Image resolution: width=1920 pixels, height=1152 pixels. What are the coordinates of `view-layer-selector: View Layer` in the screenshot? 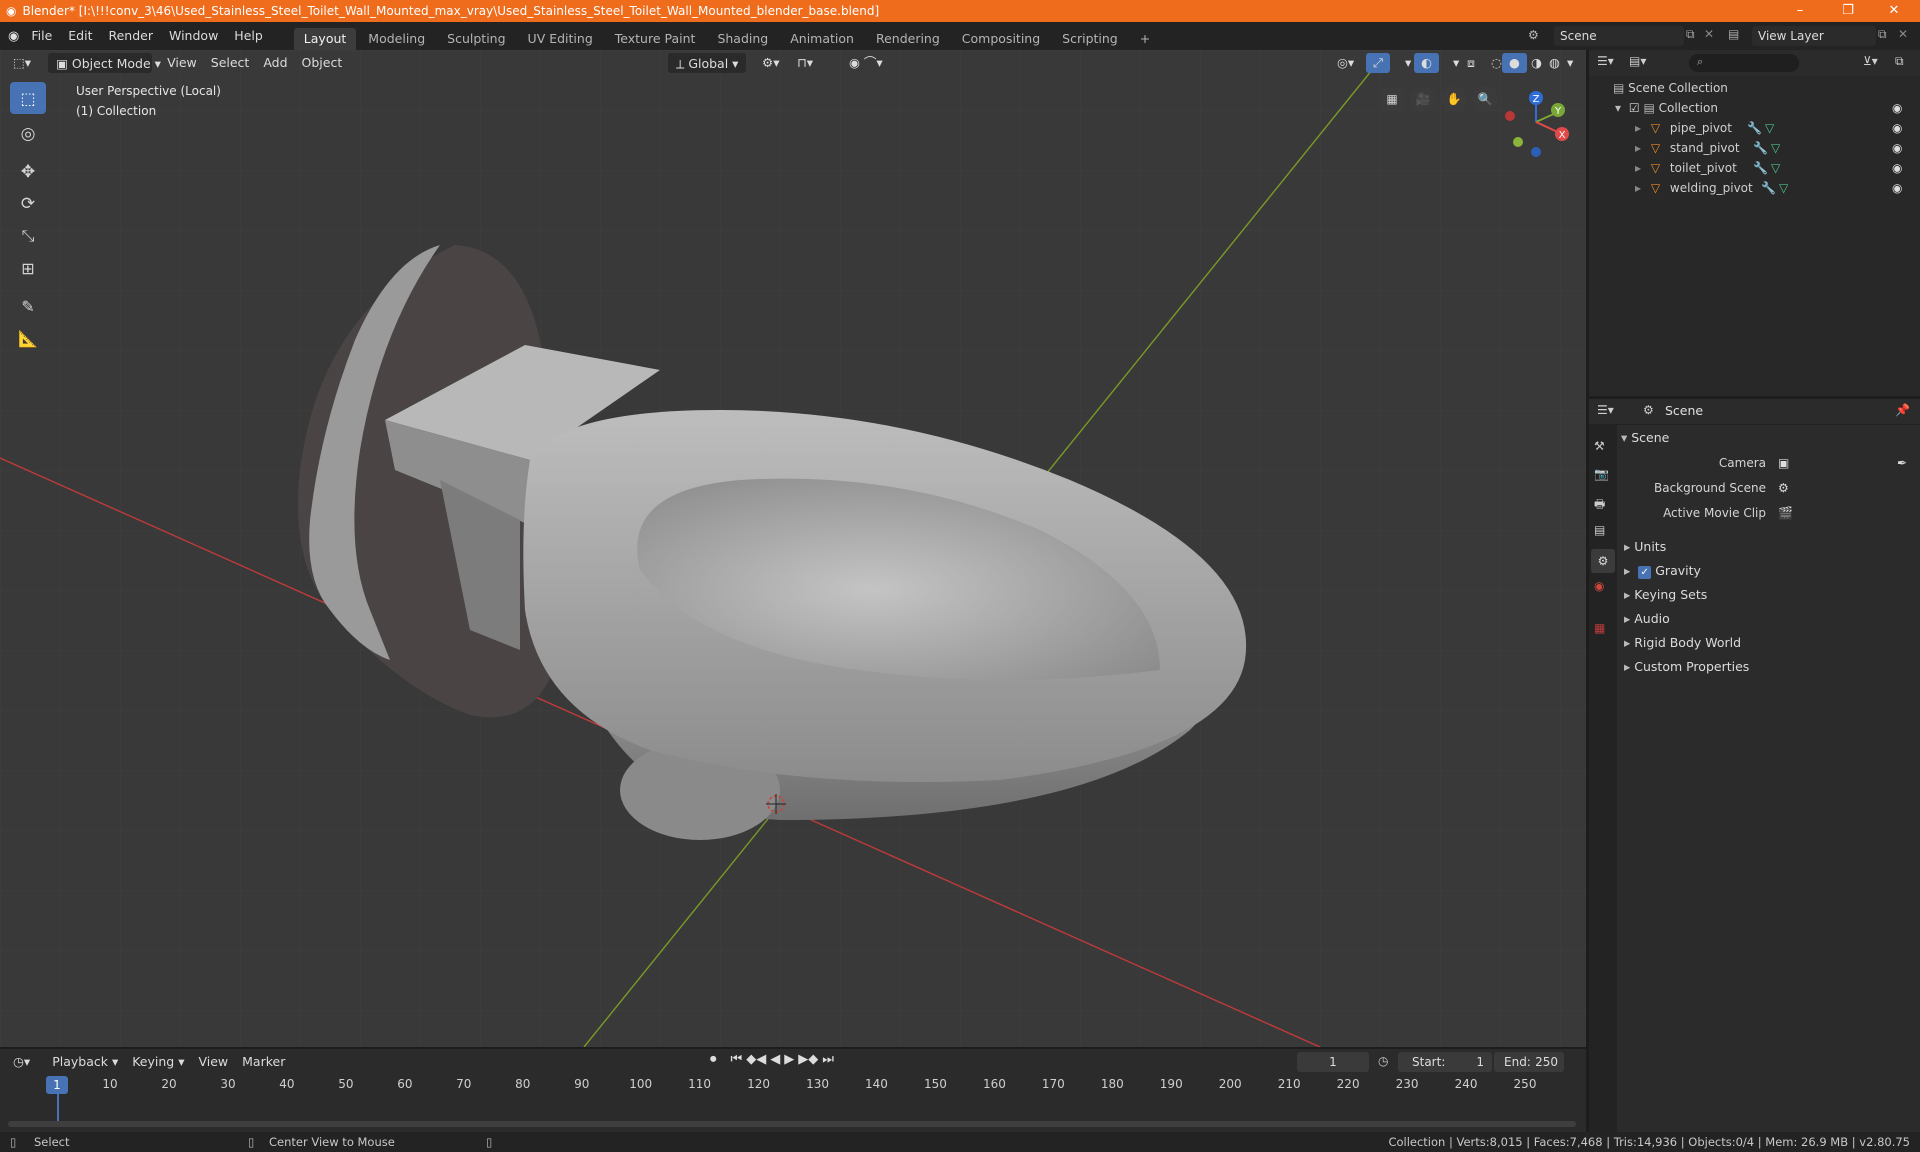 It's located at (1814, 36).